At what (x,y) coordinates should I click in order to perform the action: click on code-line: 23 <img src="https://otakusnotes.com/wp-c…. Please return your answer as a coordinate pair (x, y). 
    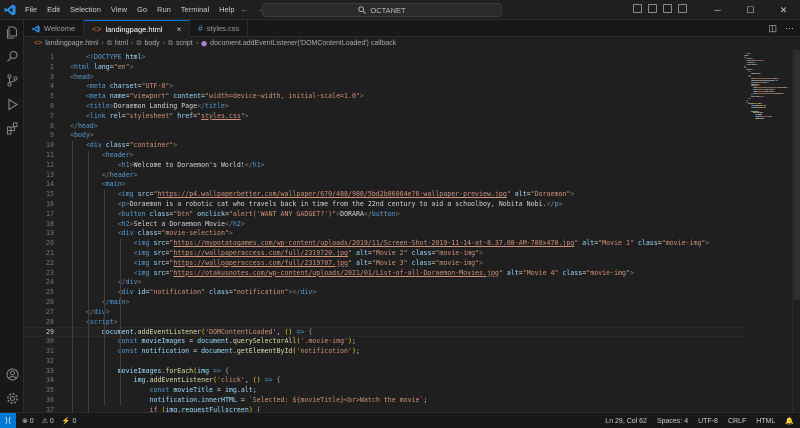
    Looking at the image, I should click on (384, 274).